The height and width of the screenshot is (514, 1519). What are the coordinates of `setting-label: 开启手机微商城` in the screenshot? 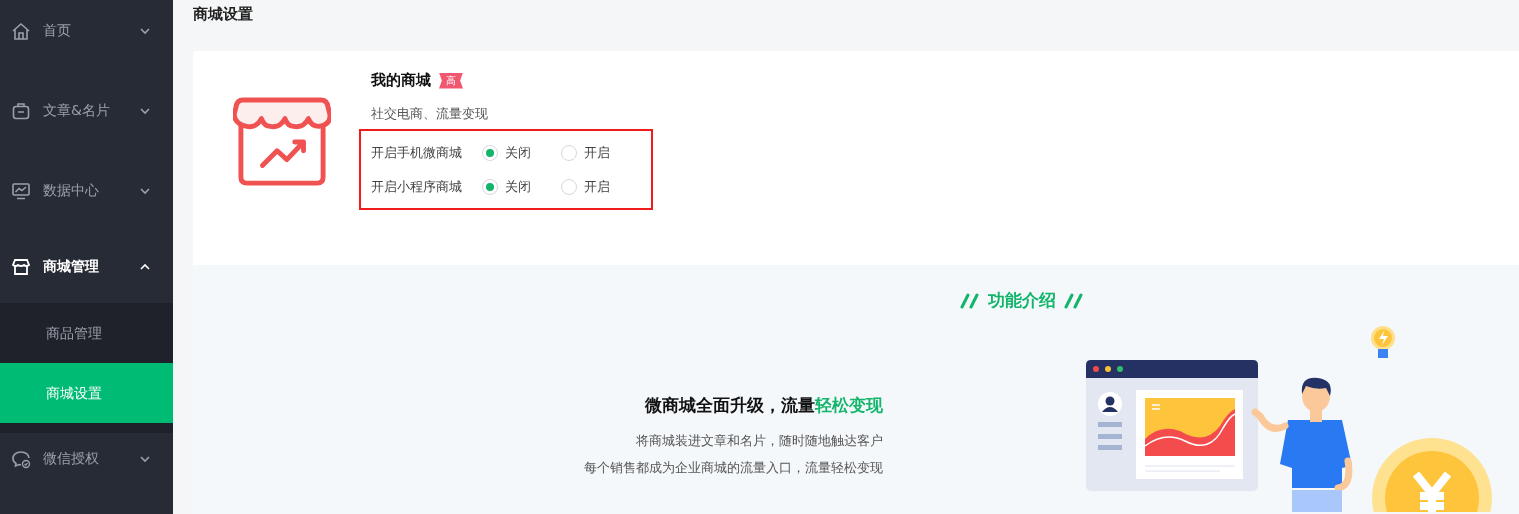 It's located at (417, 153).